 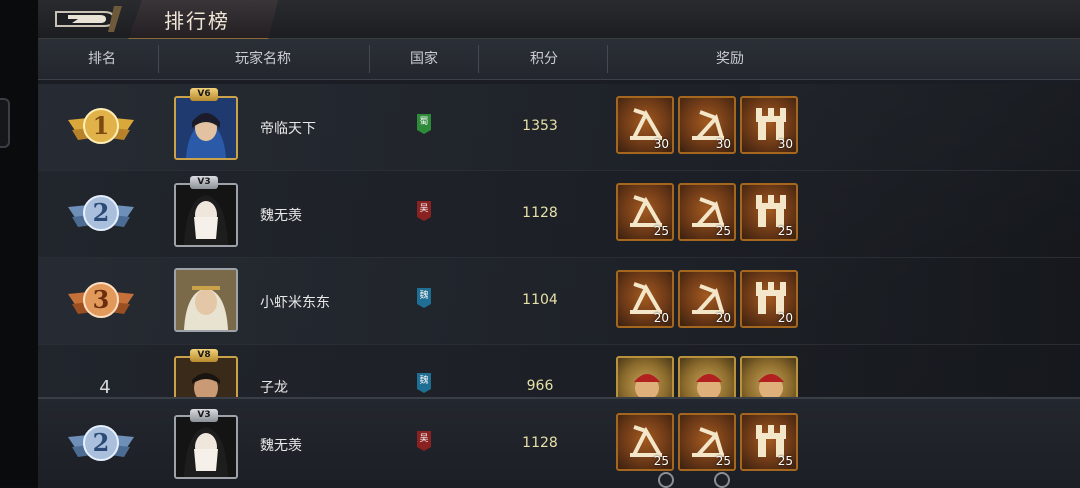 What do you see at coordinates (204, 94) in the screenshot?
I see `vip-badge: V6` at bounding box center [204, 94].